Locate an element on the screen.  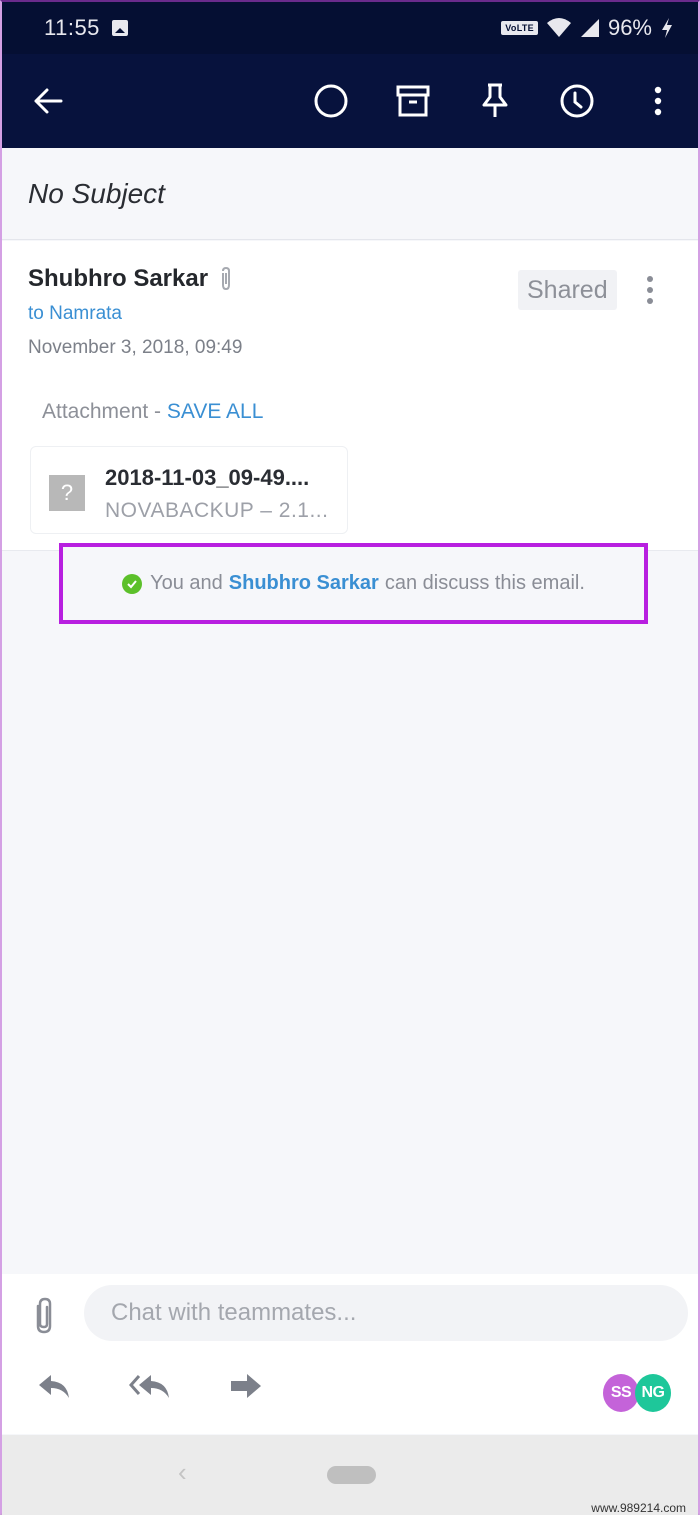
status-bar: 11:55 VoLTE 96% is located at coordinates (350, 28).